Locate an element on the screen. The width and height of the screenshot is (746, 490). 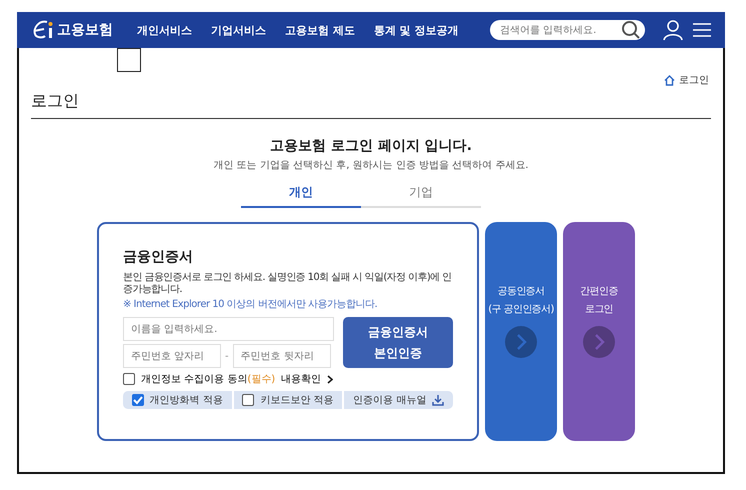
option-label: 인증이용 매뉴얼 is located at coordinates (389, 400).